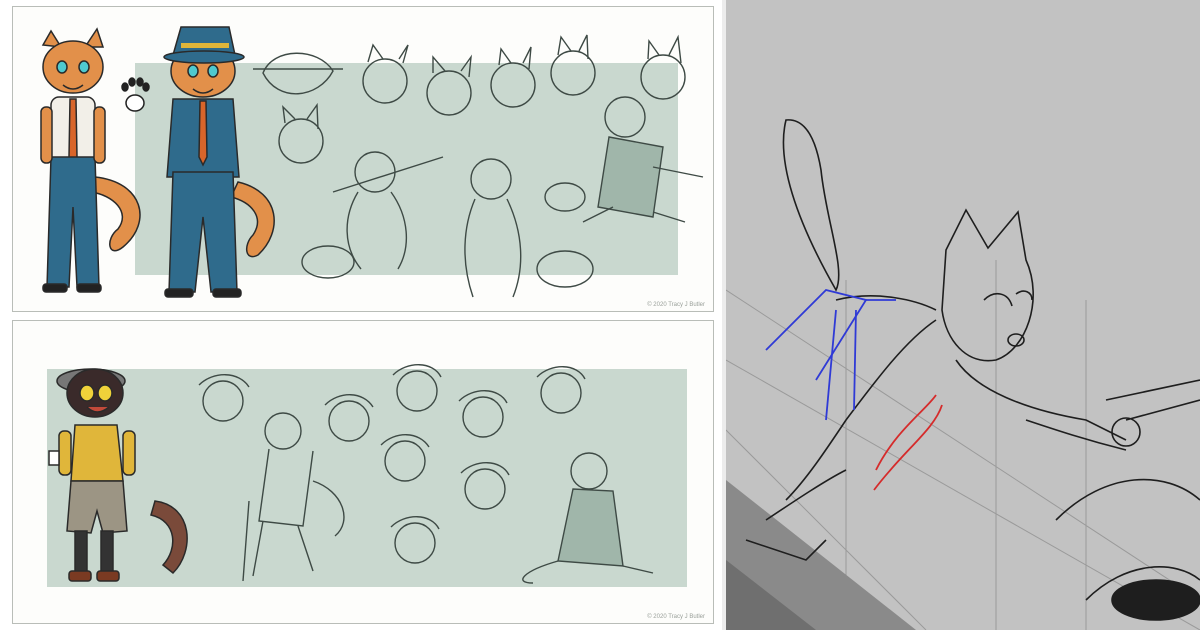 The height and width of the screenshot is (630, 1200). Describe the element at coordinates (830, 355) in the screenshot. I see `blue-construction-strokes` at that location.